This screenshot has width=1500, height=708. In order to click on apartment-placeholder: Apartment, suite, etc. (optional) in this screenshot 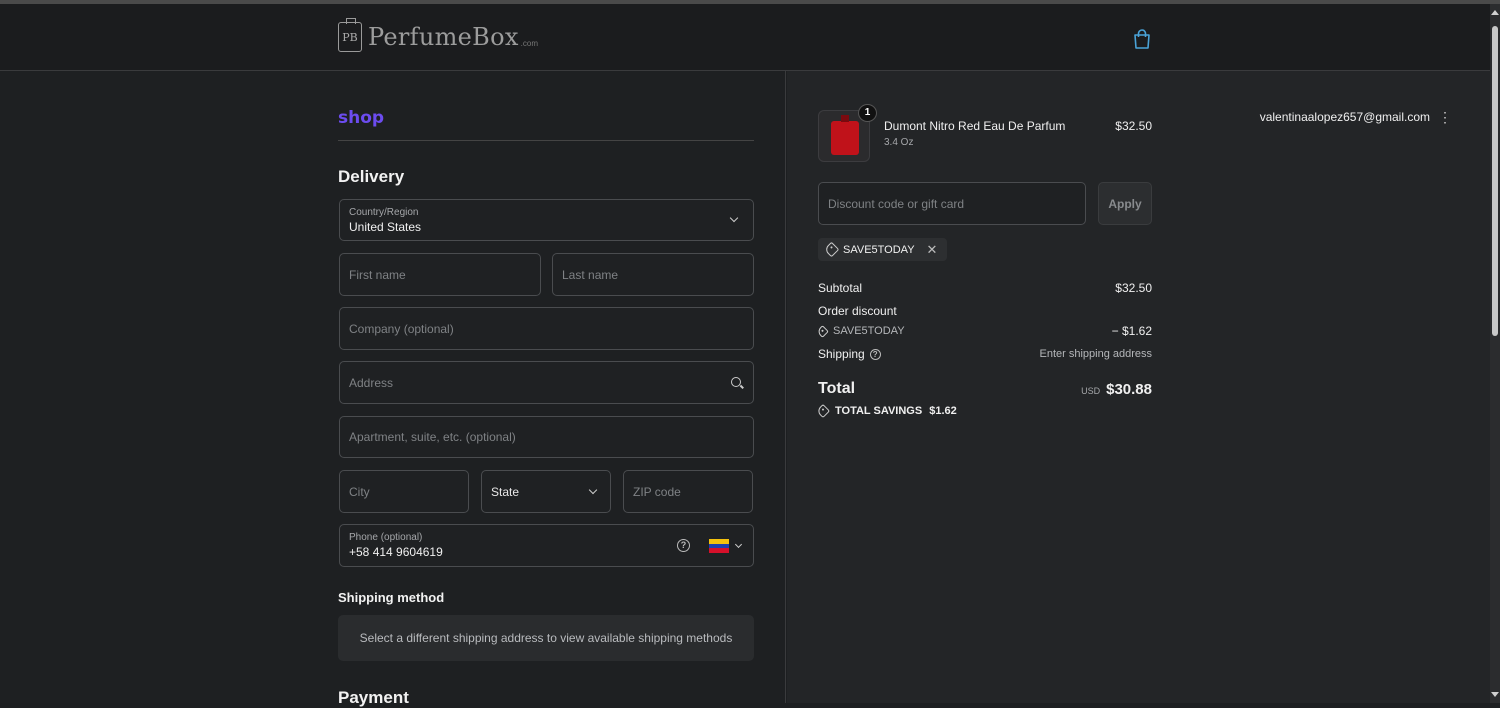, I will do `click(432, 437)`.